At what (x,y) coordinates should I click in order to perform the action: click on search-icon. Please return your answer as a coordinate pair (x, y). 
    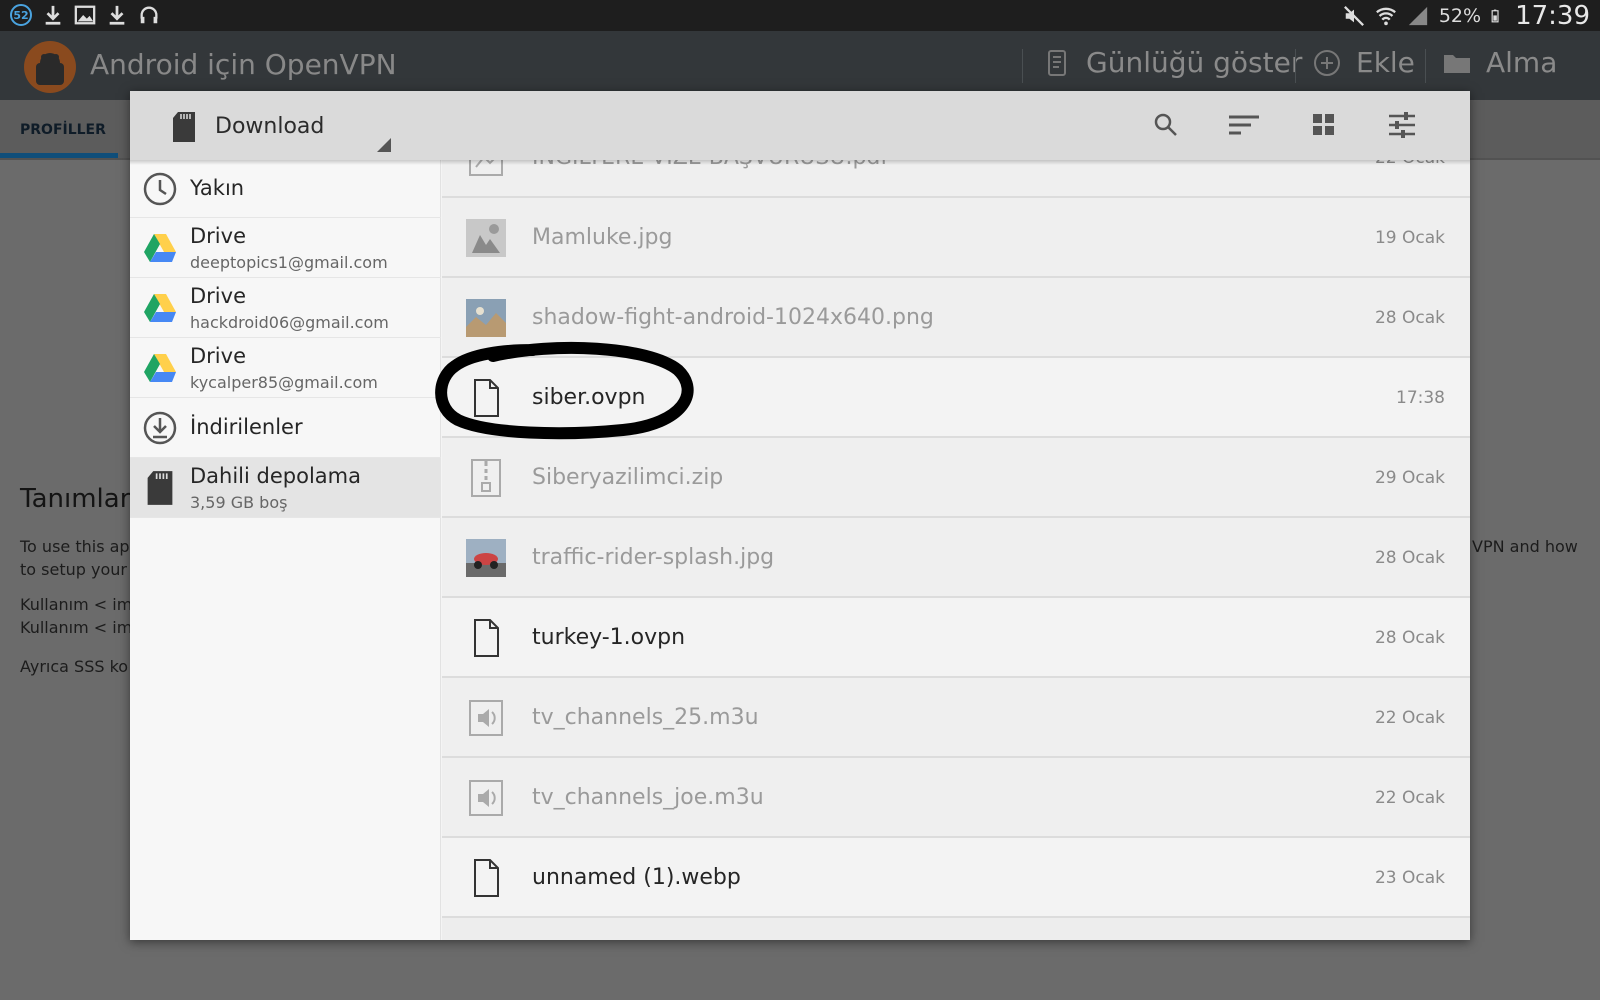
    Looking at the image, I should click on (1166, 125).